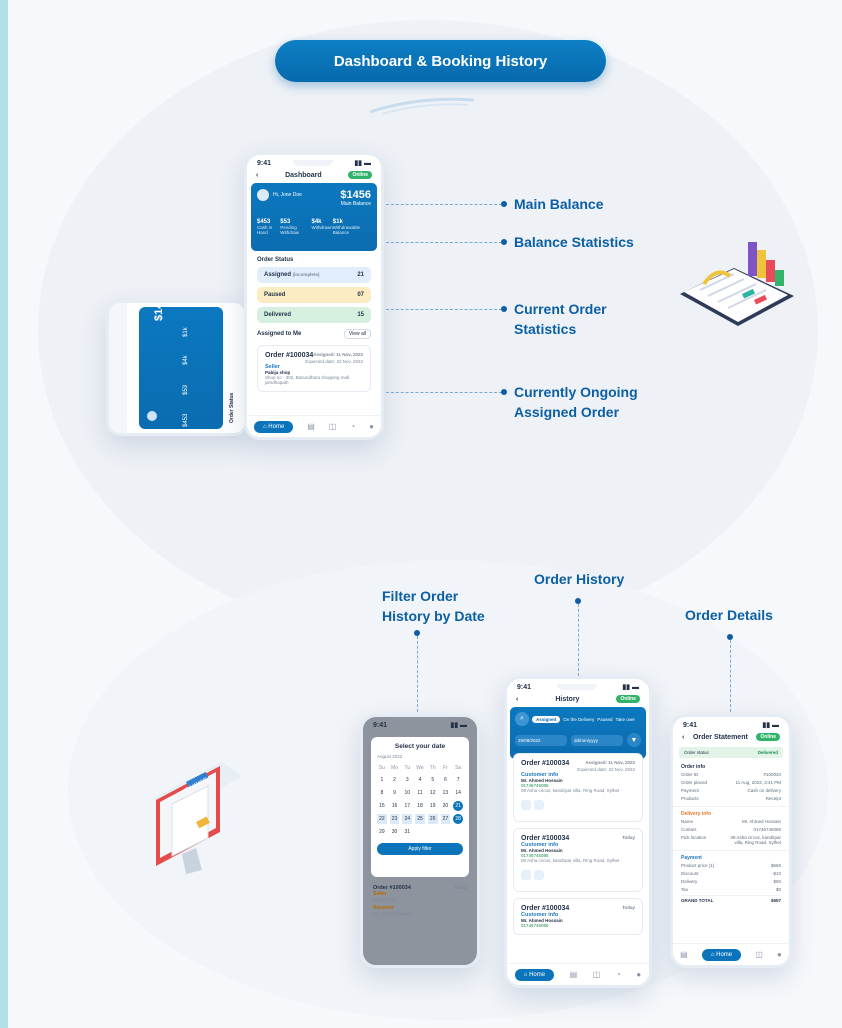 The height and width of the screenshot is (1028, 842). I want to click on status-paused: Paused 07, so click(314, 295).